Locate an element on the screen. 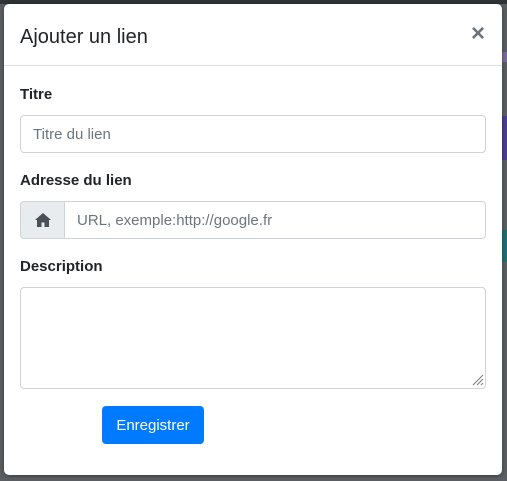 This screenshot has height=481, width=507. url-input-group is located at coordinates (253, 220).